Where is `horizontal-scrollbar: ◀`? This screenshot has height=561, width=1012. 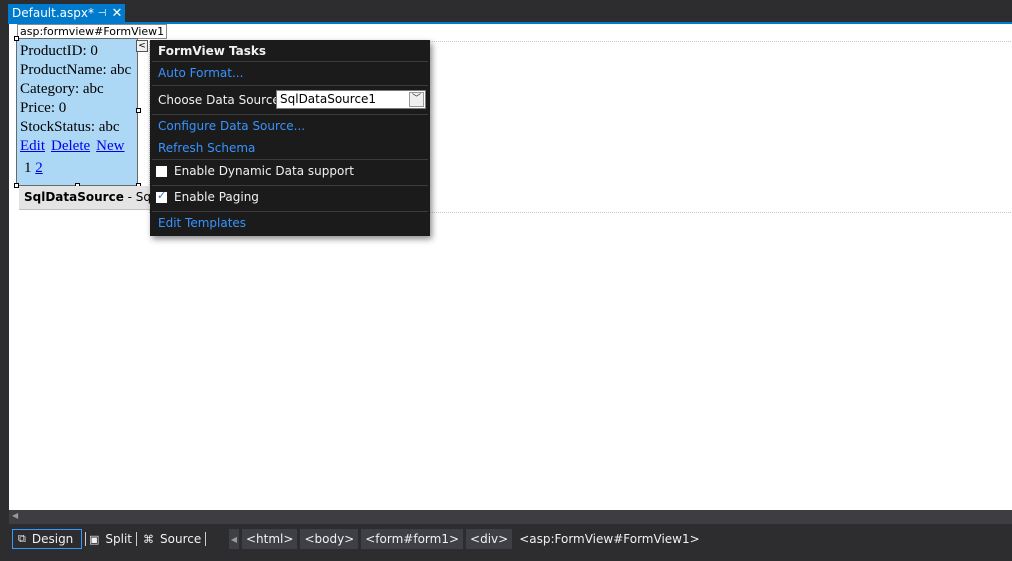
horizontal-scrollbar: ◀ is located at coordinates (510, 517).